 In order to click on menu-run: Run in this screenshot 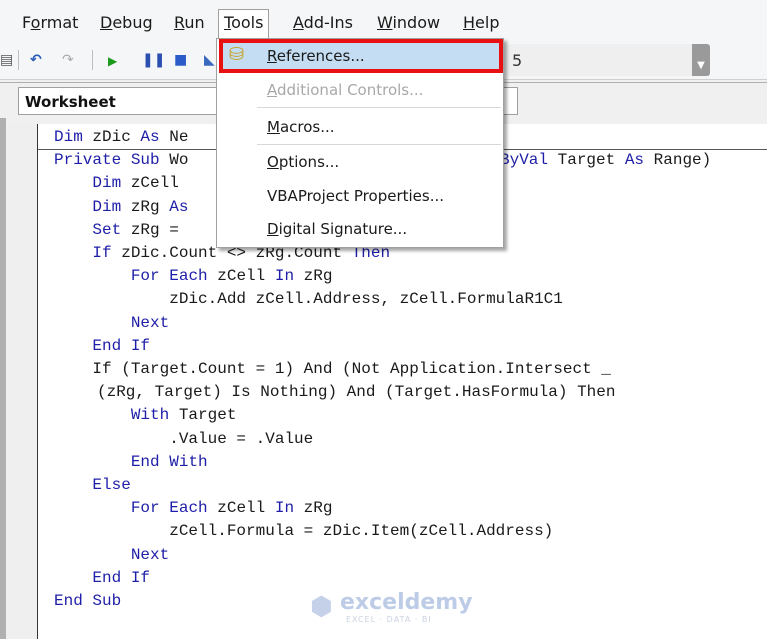, I will do `click(189, 24)`.